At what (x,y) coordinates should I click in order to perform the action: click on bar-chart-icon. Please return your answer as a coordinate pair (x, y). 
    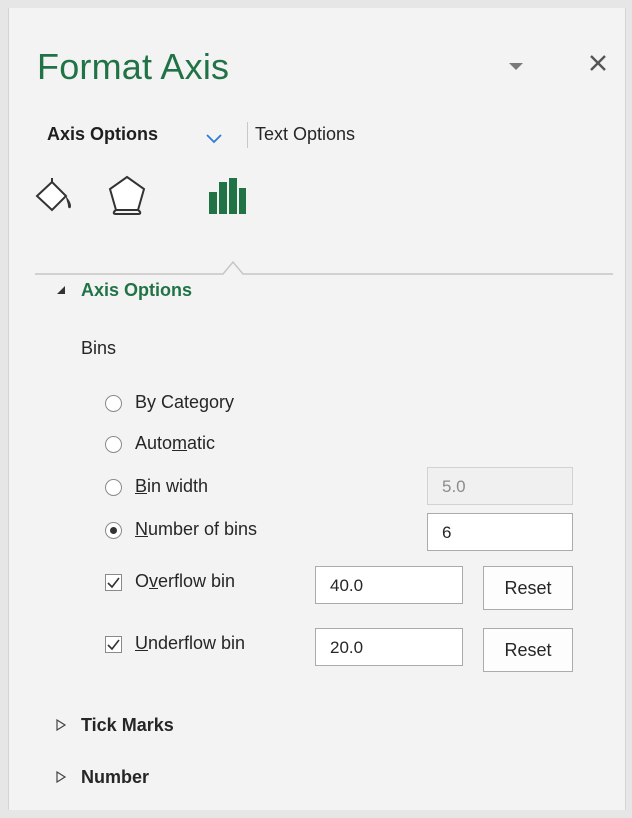
    Looking at the image, I should click on (227, 196).